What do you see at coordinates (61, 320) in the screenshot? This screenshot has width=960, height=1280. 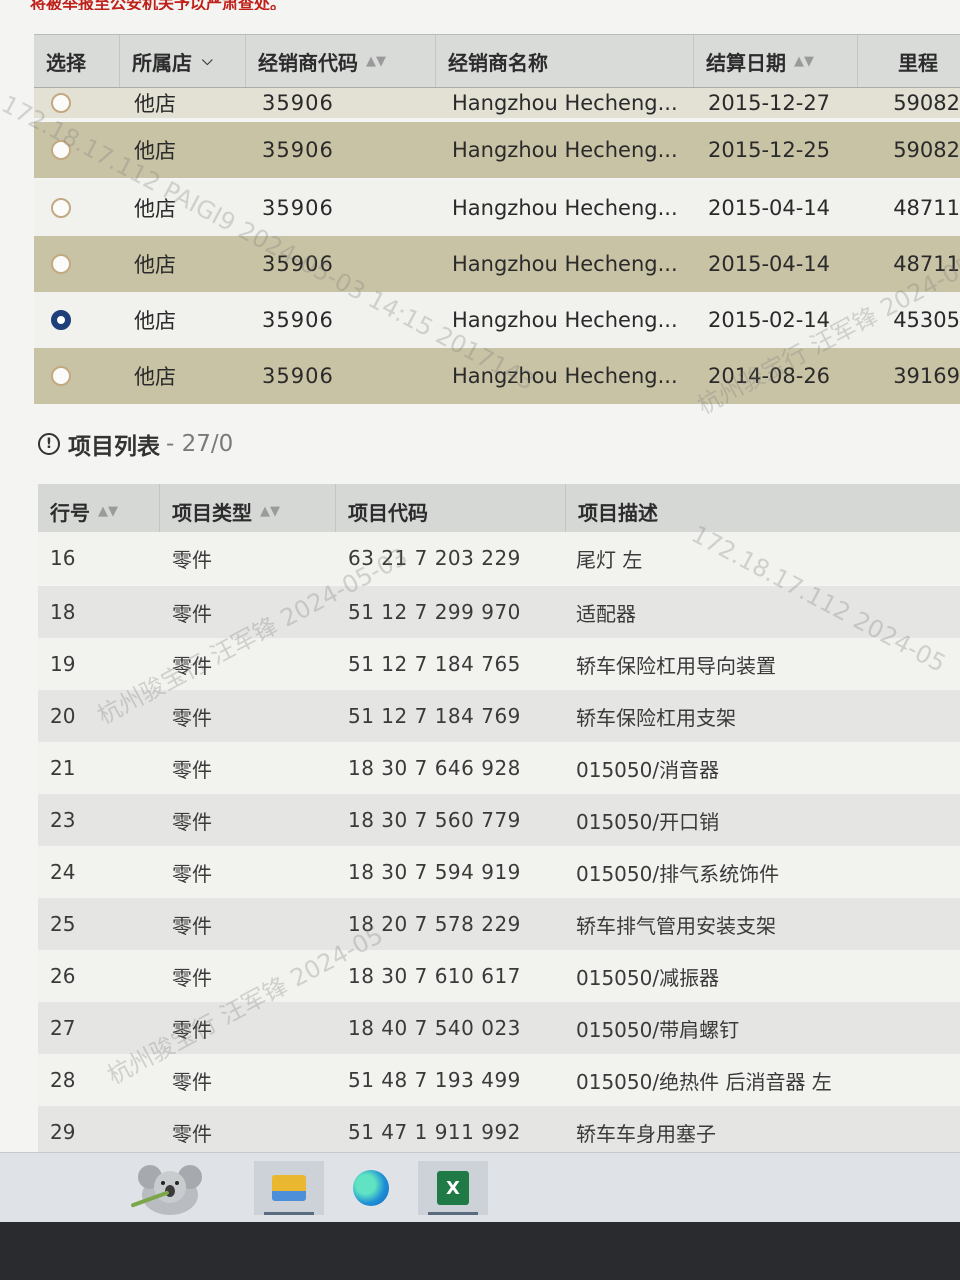 I see `row-radio-selected` at bounding box center [61, 320].